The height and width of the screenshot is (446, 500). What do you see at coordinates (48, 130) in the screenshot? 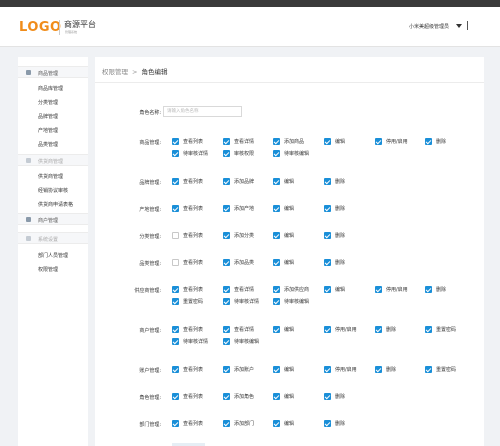
I see `sidebar-item-origin: 产地管理` at bounding box center [48, 130].